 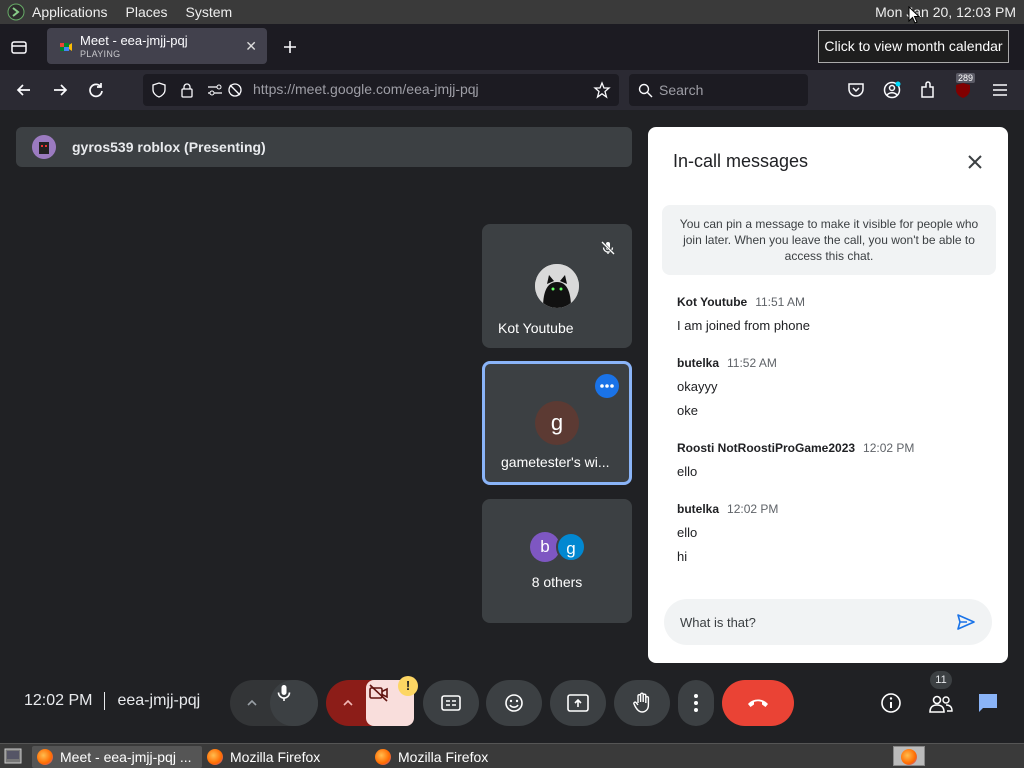 I want to click on microphone-button, so click(x=294, y=703).